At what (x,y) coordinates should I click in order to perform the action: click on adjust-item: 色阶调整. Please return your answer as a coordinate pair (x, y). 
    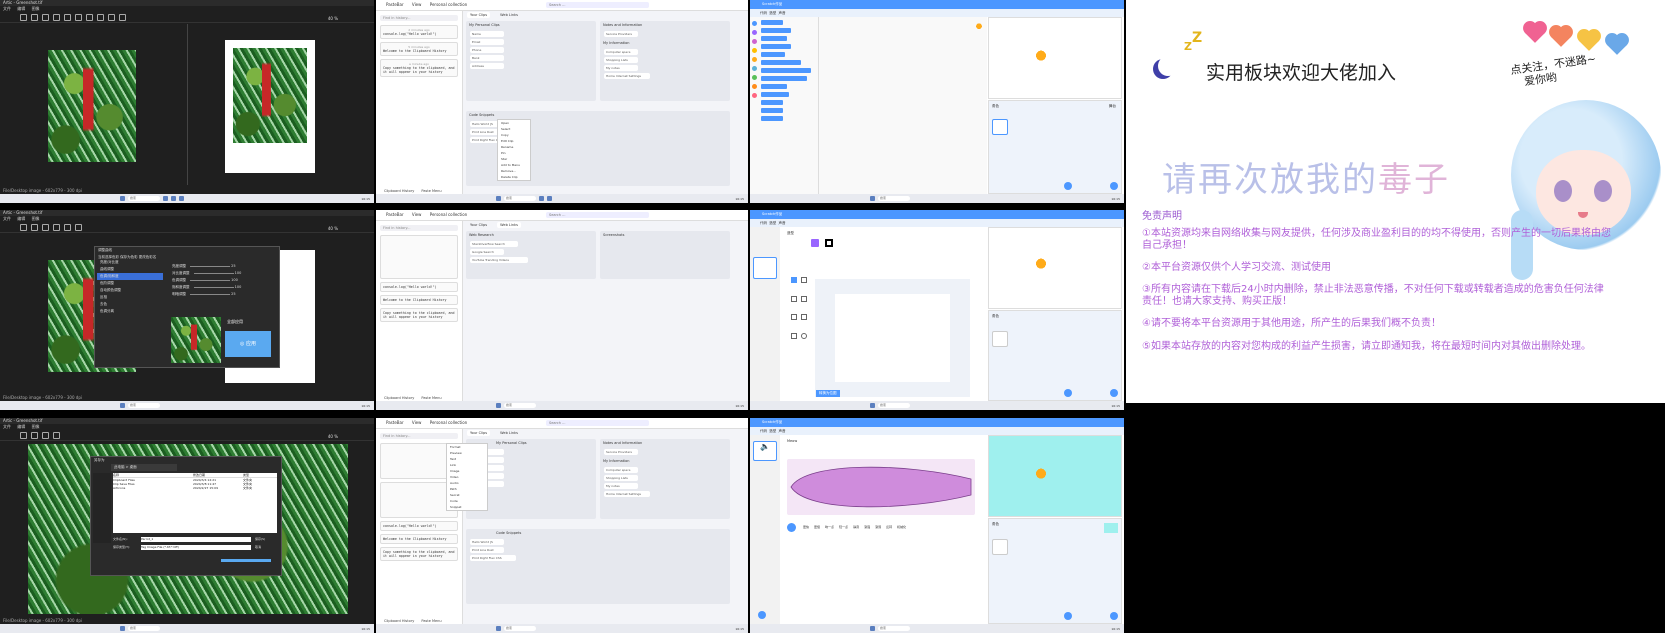
    Looking at the image, I should click on (130, 283).